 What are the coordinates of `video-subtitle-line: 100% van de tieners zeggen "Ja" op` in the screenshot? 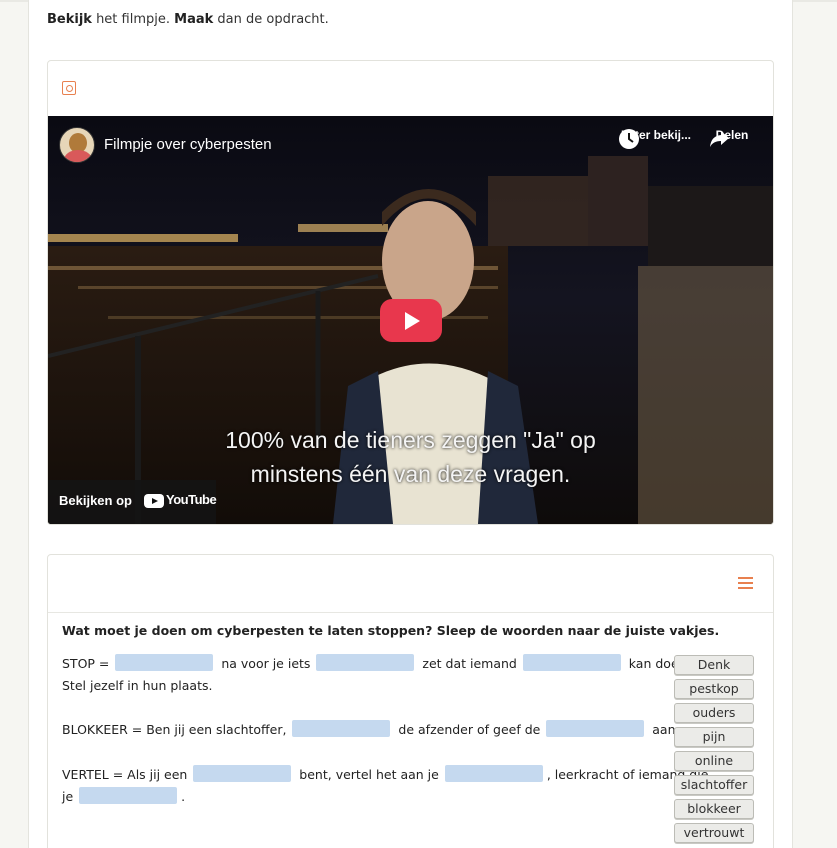 It's located at (410, 440).